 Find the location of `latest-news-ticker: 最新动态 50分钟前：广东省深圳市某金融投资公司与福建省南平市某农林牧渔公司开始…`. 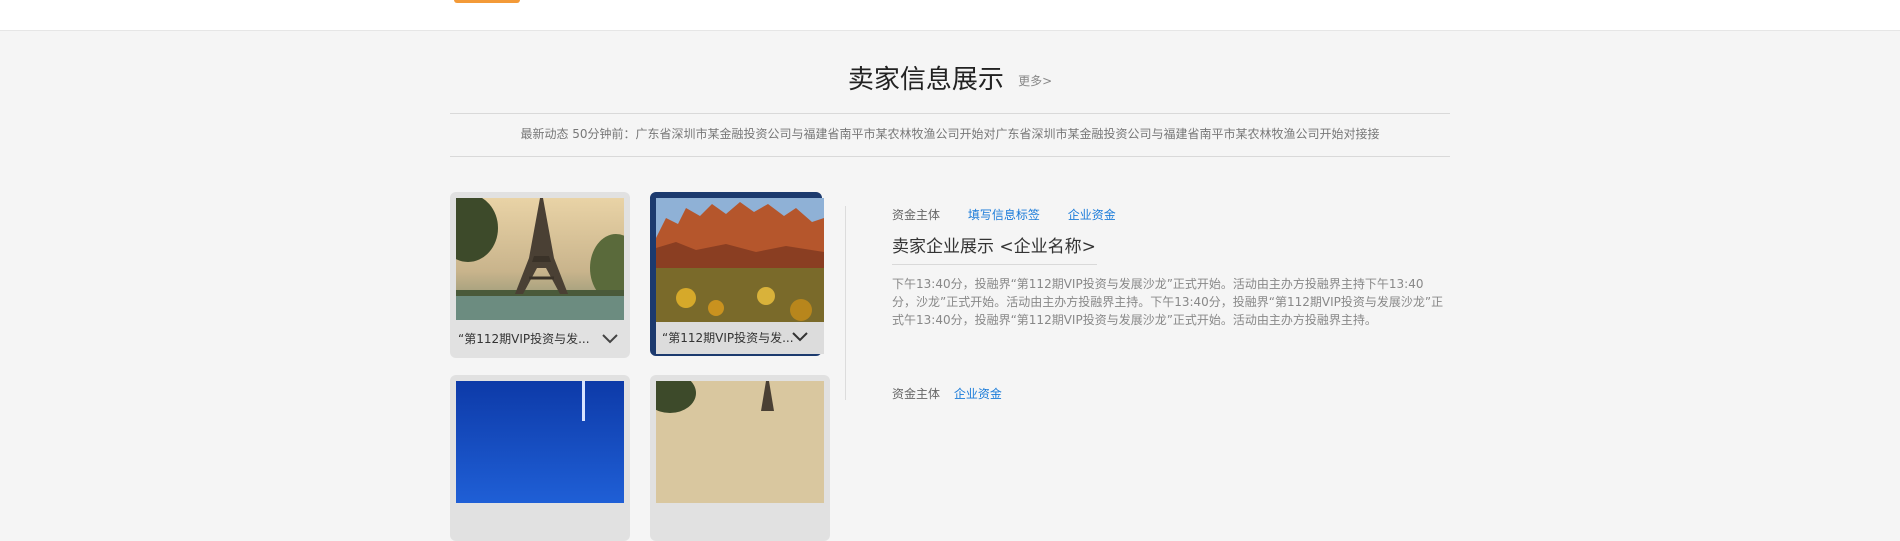

latest-news-ticker: 最新动态 50分钟前：广东省深圳市某金融投资公司与福建省南平市某农林牧渔公司开始… is located at coordinates (950, 134).